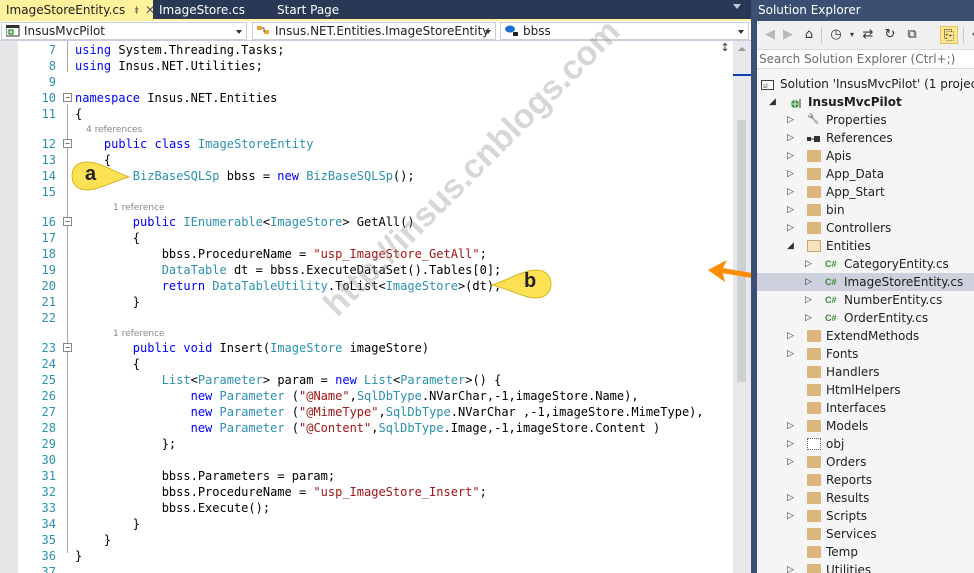 This screenshot has height=573, width=974. What do you see at coordinates (363, 364) in the screenshot?
I see `code-line: 24 {` at bounding box center [363, 364].